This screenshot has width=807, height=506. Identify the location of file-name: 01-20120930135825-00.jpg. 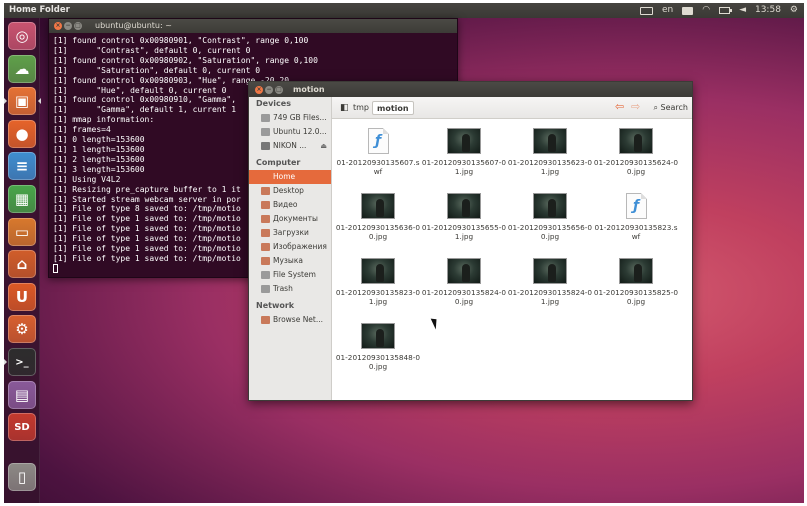
(636, 297).